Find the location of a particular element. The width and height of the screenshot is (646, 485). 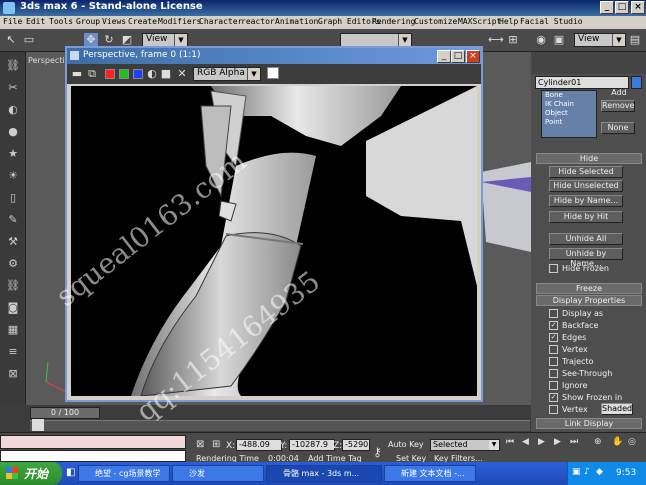

hide-frozen-checkbox: Hide Frozen is located at coordinates (579, 268).